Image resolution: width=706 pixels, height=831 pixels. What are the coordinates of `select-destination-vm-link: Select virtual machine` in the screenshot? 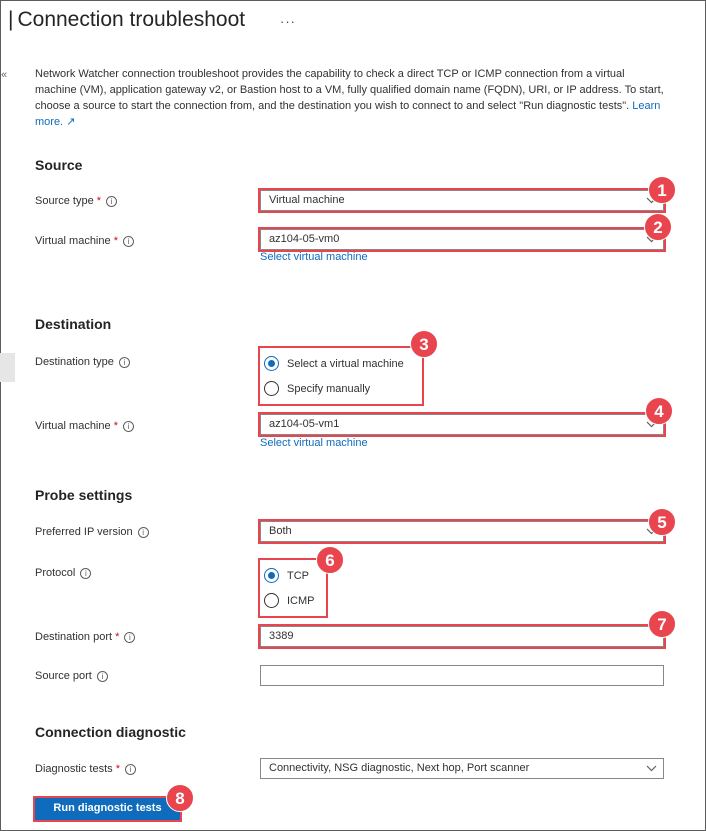 It's located at (314, 443).